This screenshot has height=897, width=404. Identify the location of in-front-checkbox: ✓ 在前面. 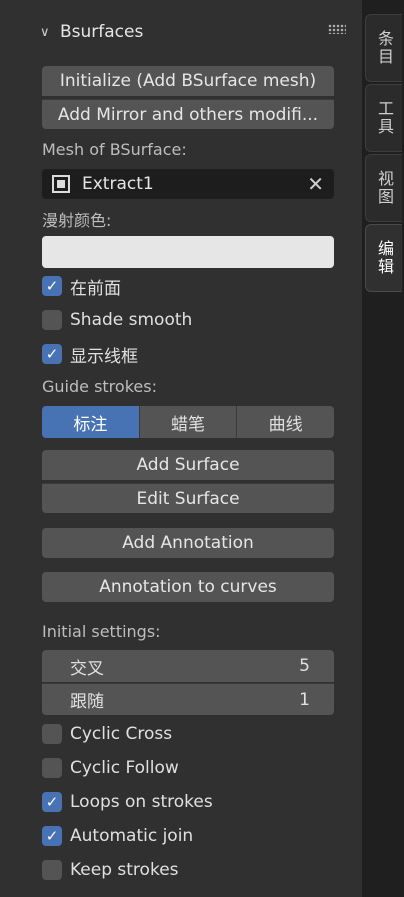
(81, 286).